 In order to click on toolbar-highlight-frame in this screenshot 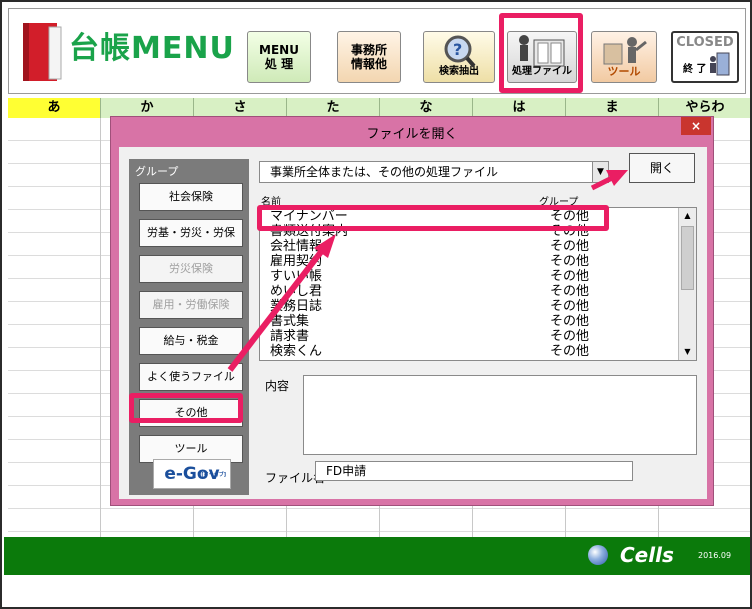, I will do `click(541, 53)`.